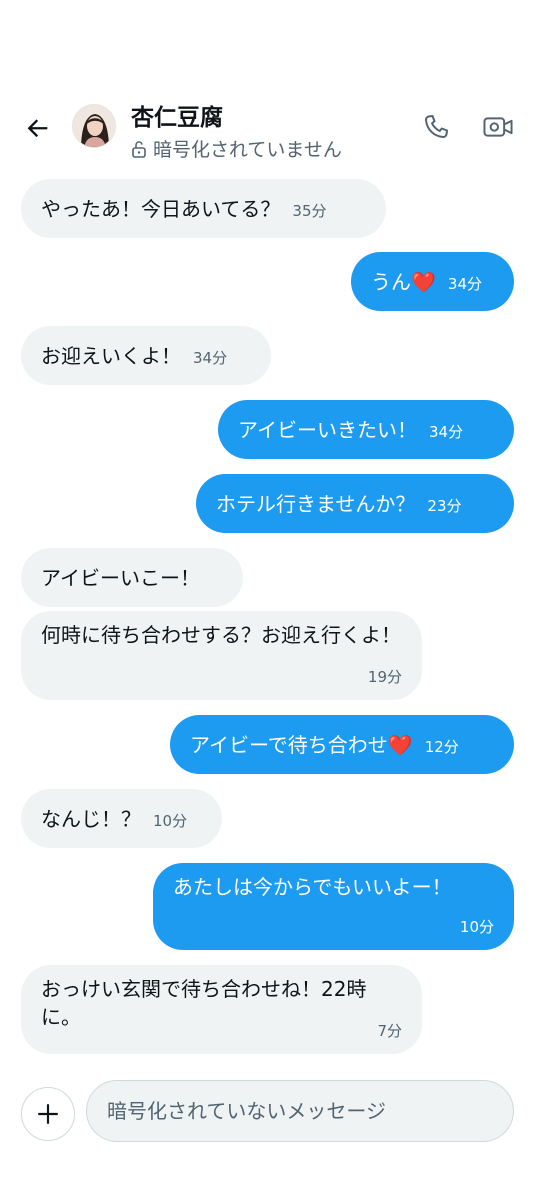  I want to click on message-bubble: ホテル行きませんか？ 23分, so click(355, 503).